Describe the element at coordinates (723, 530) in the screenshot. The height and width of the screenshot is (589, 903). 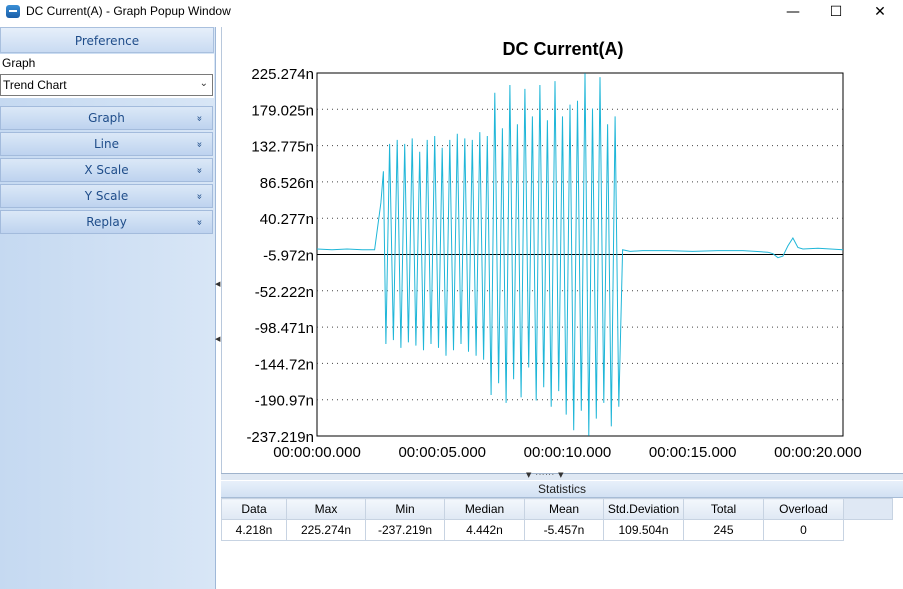
I see `cell-total: 245` at that location.